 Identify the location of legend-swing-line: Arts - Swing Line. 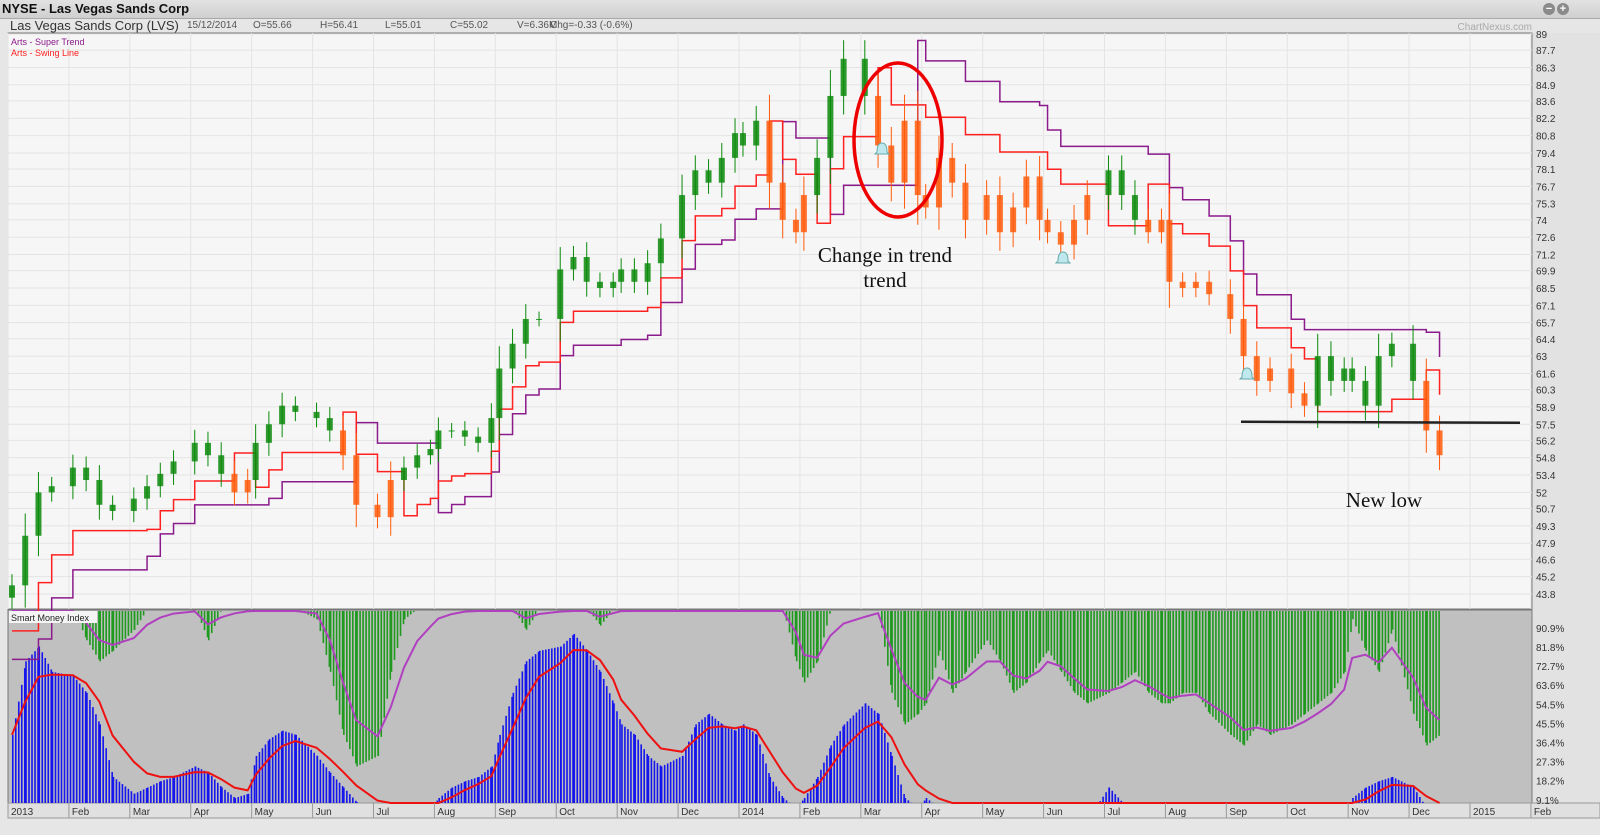
(45, 53).